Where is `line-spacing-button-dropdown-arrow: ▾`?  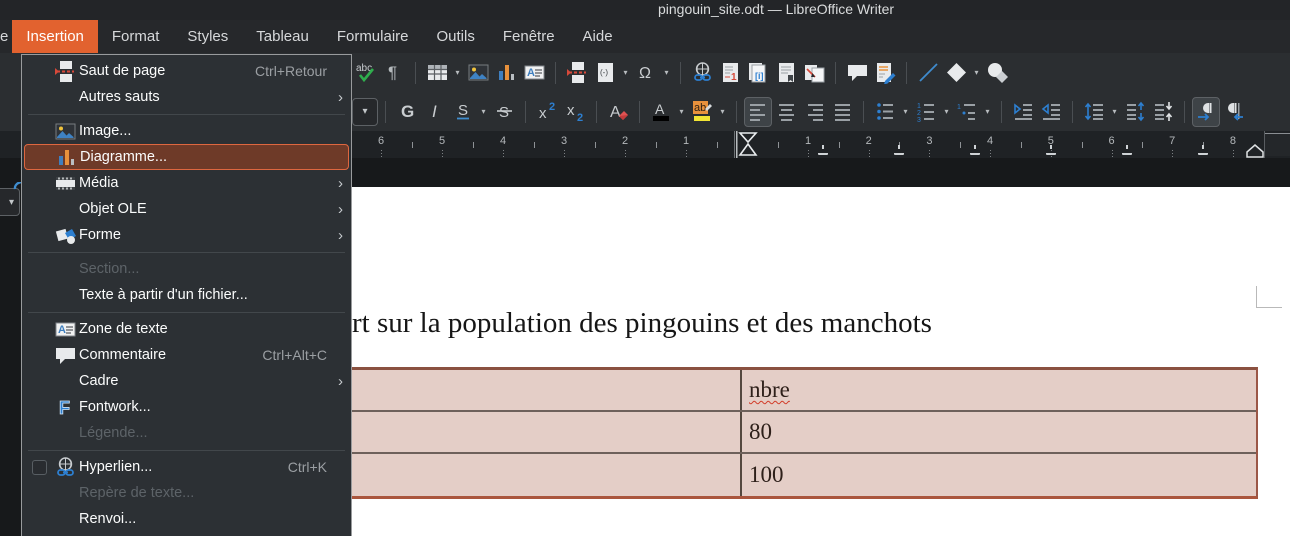
line-spacing-button-dropdown-arrow: ▾ is located at coordinates (1114, 112).